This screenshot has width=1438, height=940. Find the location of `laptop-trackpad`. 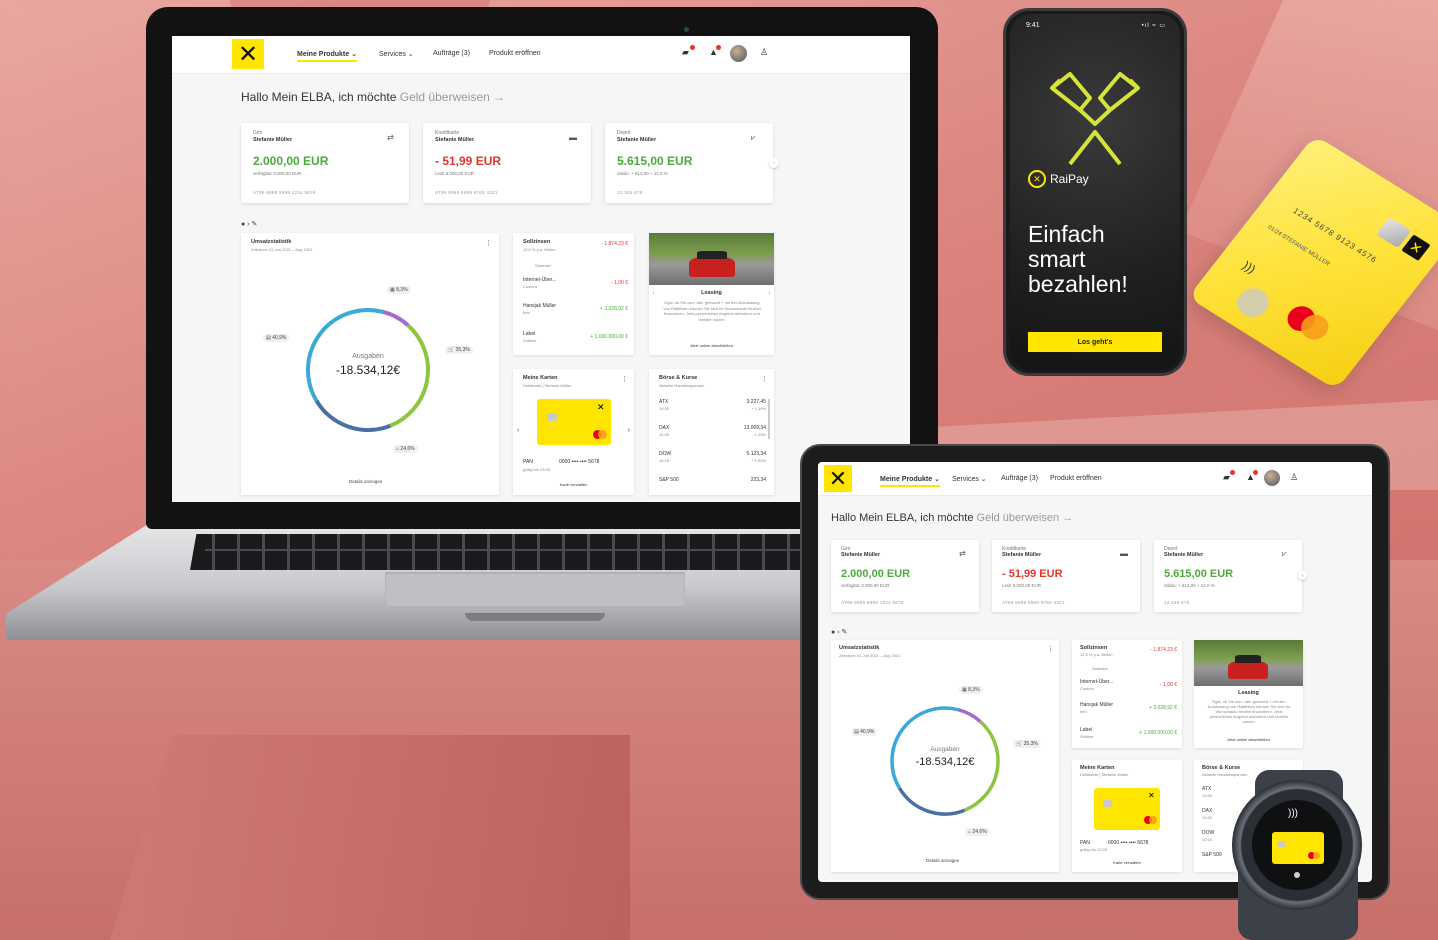

laptop-trackpad is located at coordinates (535, 589).